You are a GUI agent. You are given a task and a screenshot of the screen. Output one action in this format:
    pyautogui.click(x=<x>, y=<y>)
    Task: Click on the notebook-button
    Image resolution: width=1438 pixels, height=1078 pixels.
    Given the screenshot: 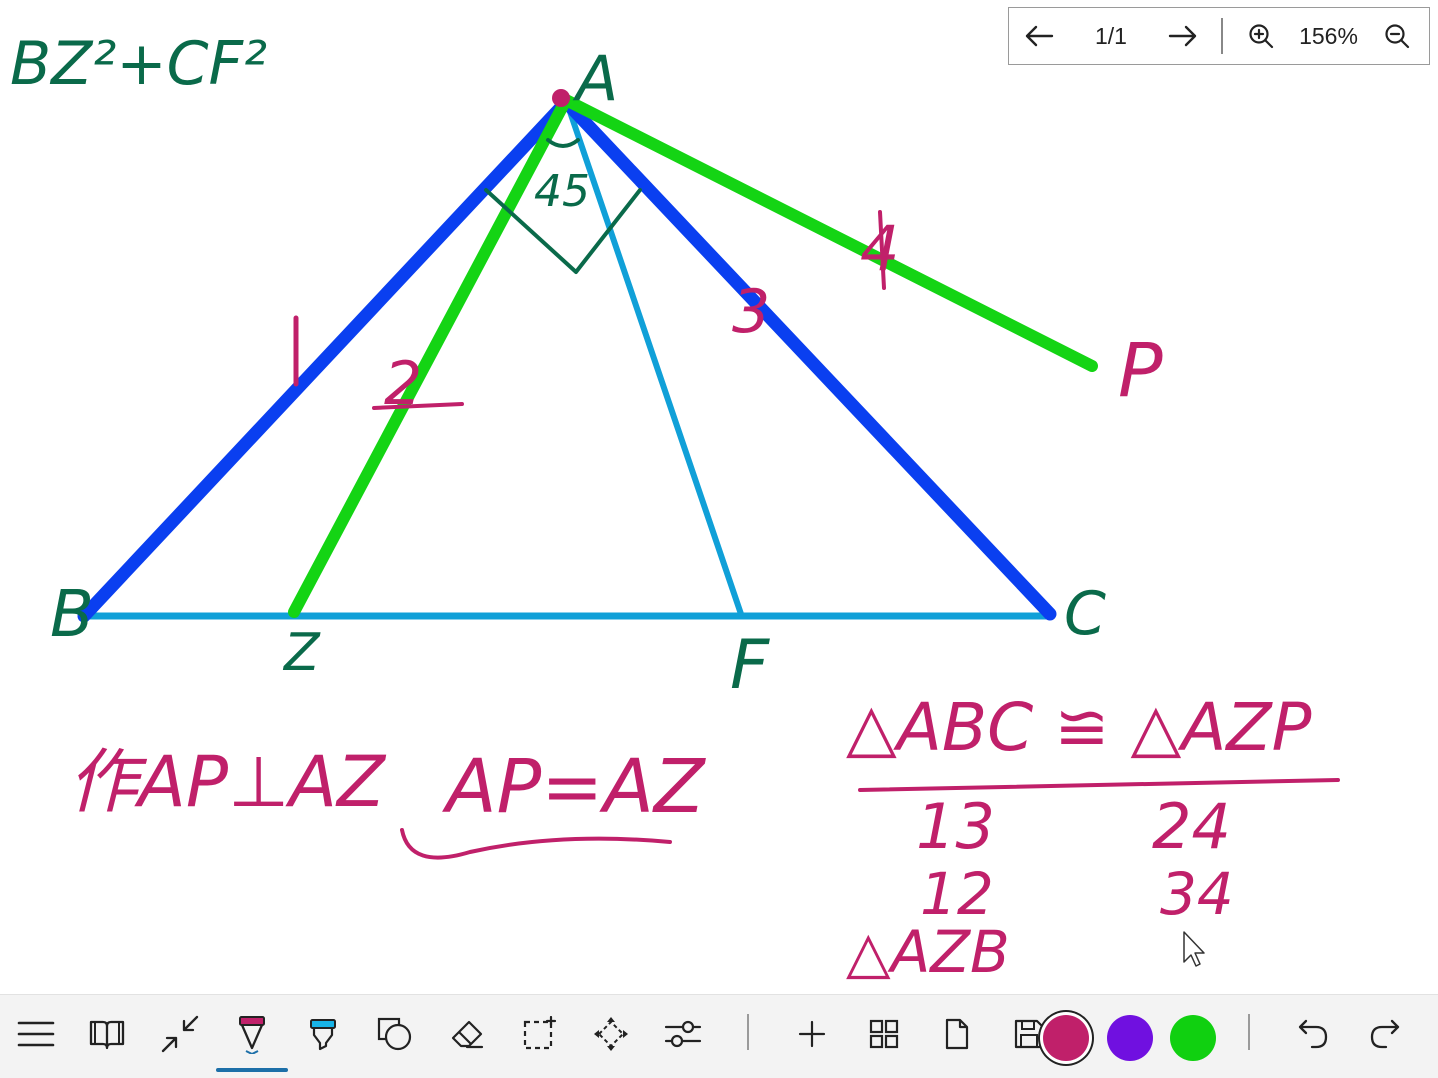 What is the action you would take?
    pyautogui.click(x=107, y=1034)
    